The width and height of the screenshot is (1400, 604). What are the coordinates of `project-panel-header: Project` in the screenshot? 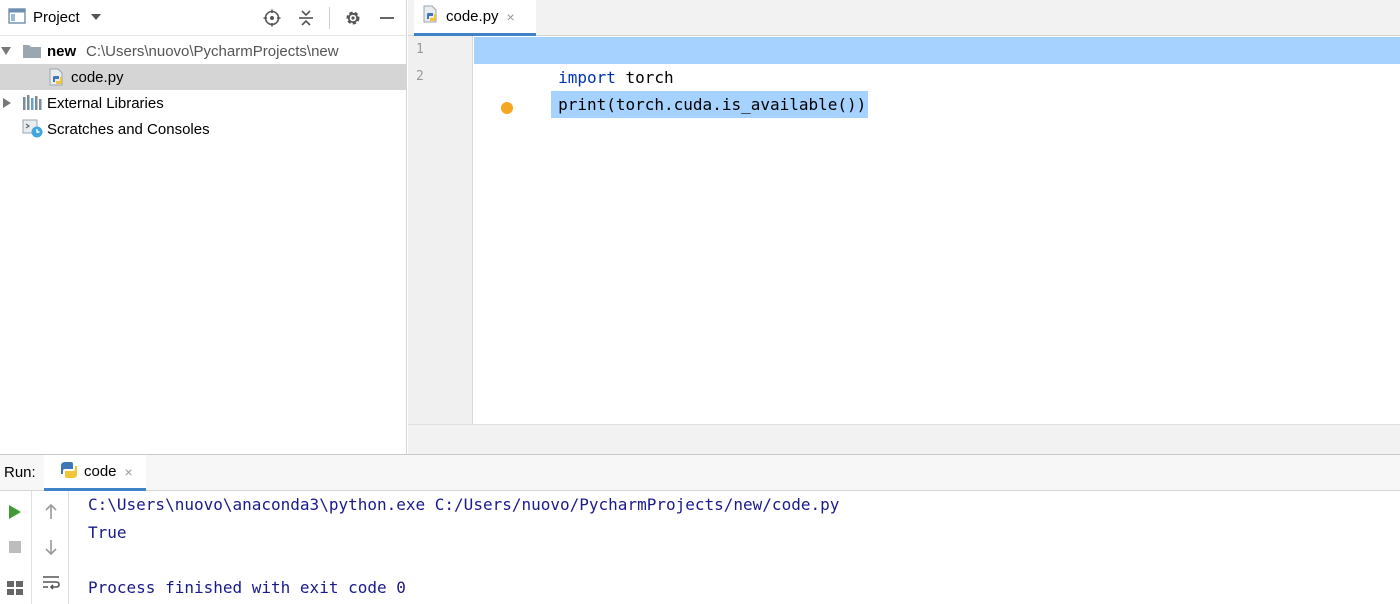 It's located at (203, 18).